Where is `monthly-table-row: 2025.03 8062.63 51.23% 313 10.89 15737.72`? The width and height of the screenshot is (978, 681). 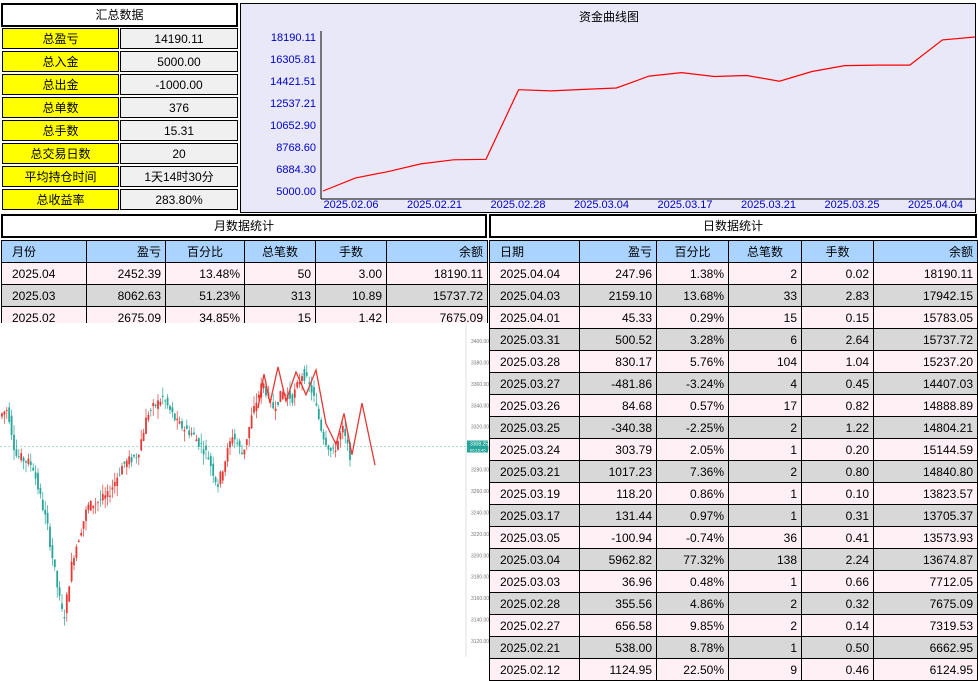 monthly-table-row: 2025.03 8062.63 51.23% 313 10.89 15737.72 is located at coordinates (244, 295).